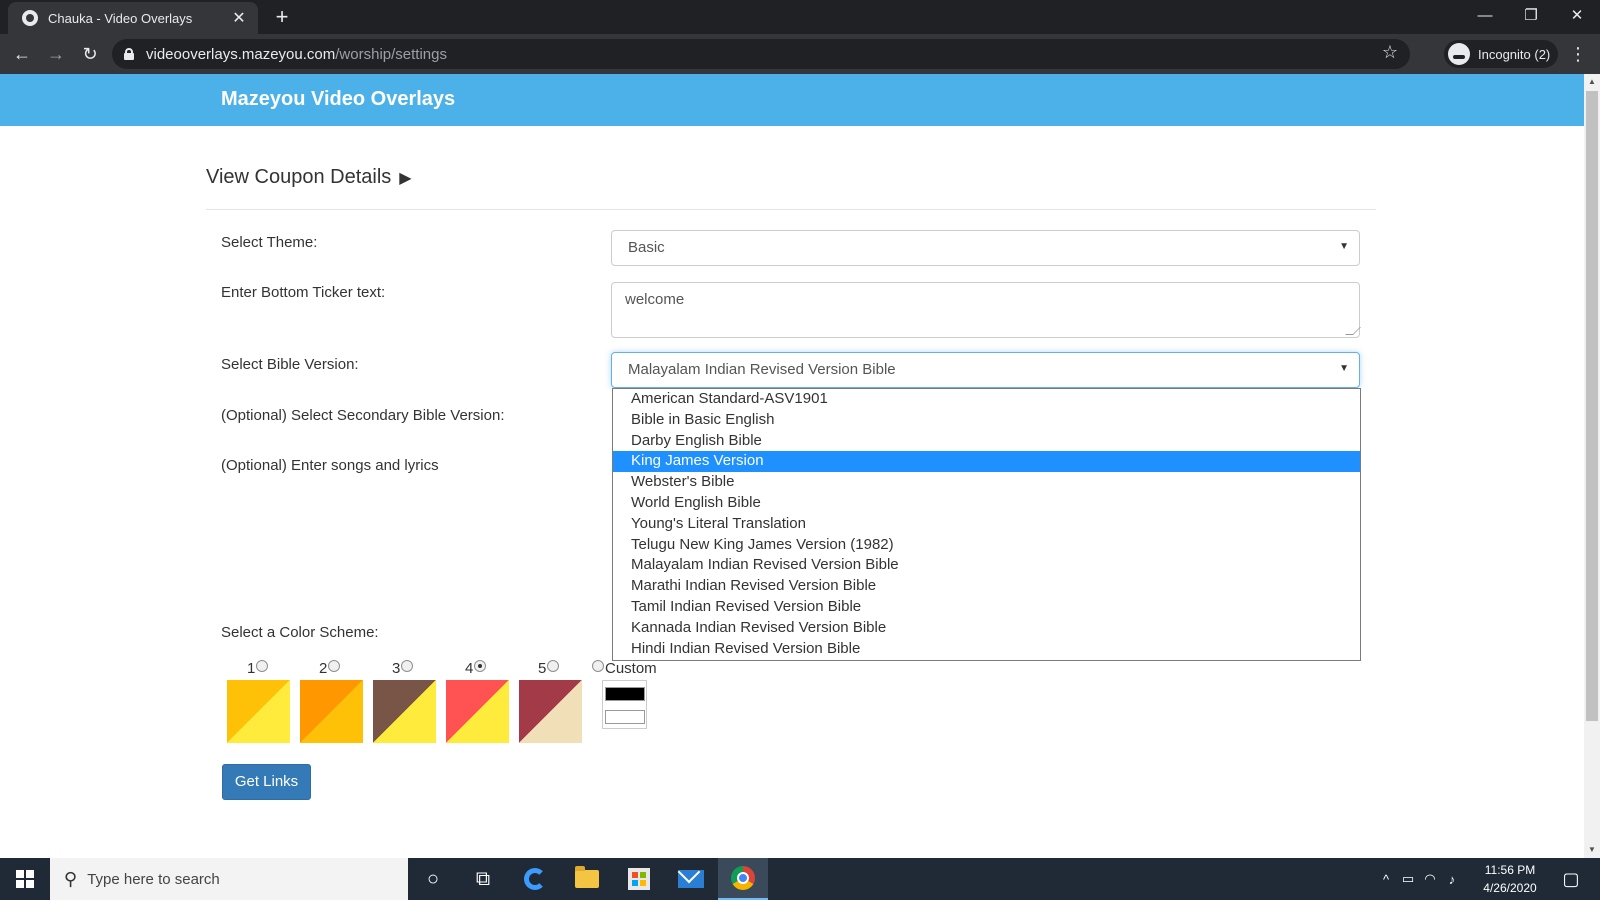  I want to click on get-links-button: Get Links, so click(266, 782).